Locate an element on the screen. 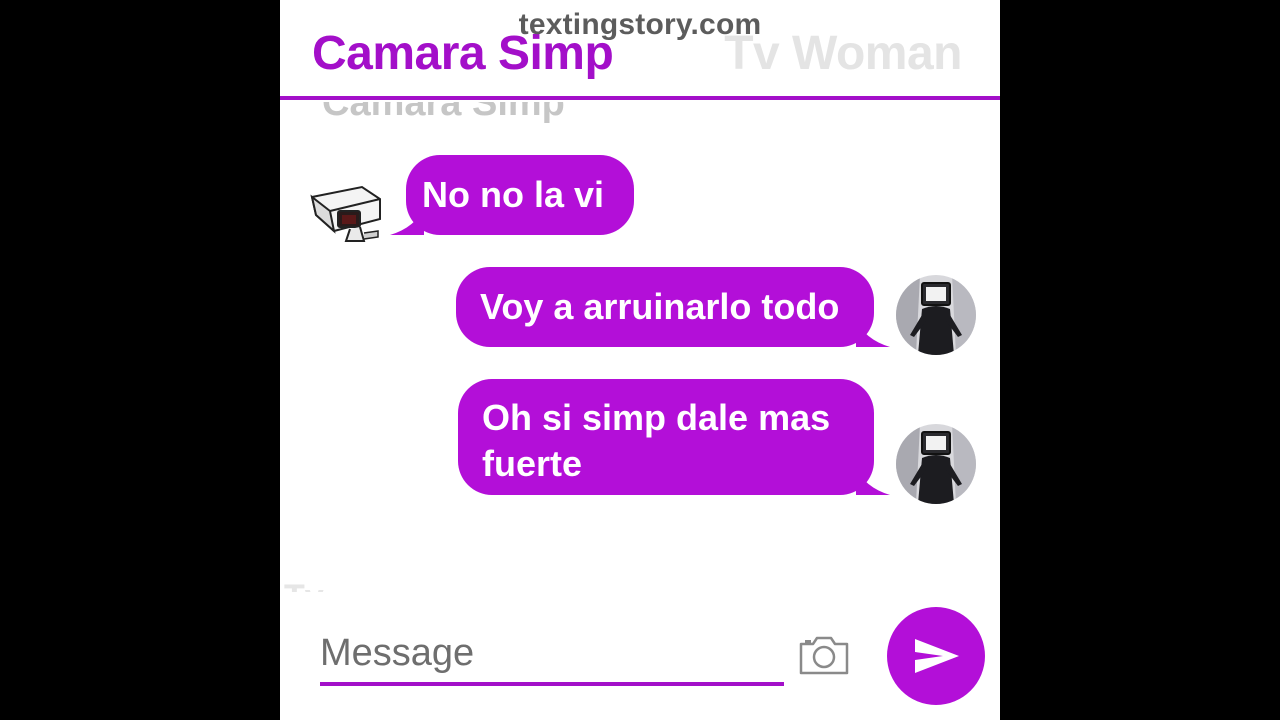 Image resolution: width=1280 pixels, height=720 pixels. message-text-2: Voy a arruinarlo todo is located at coordinates (660, 306).